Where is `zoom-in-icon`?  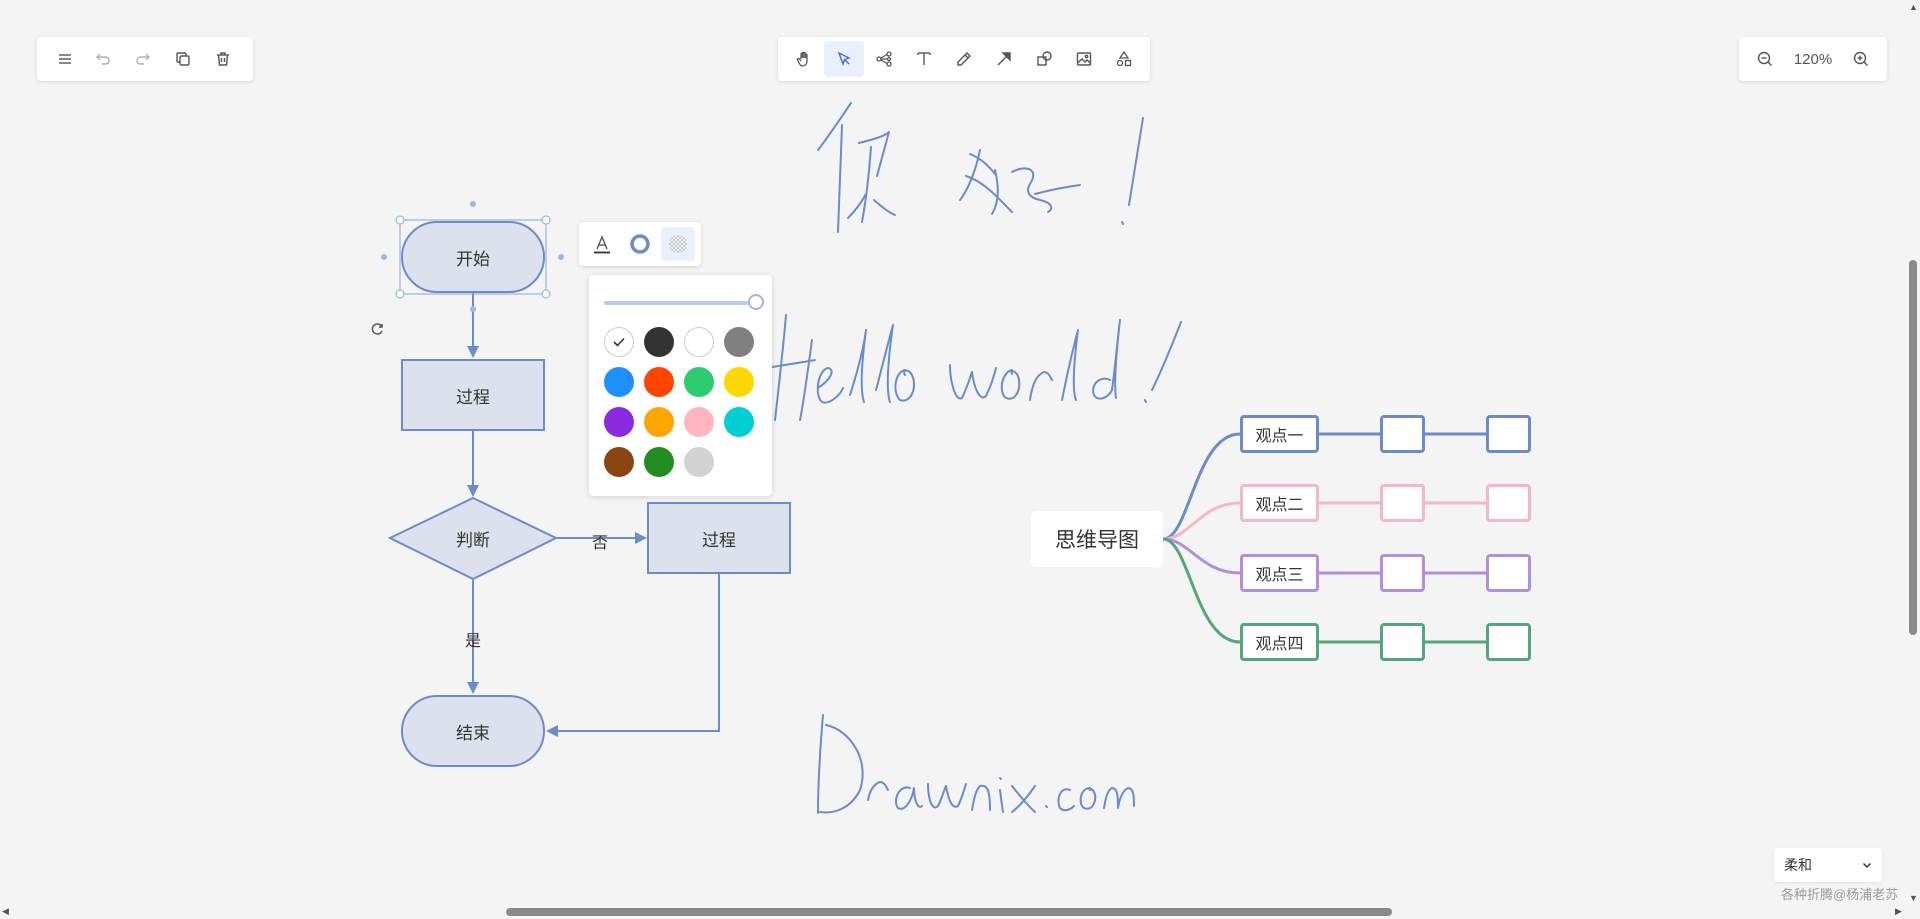 zoom-in-icon is located at coordinates (1860, 58).